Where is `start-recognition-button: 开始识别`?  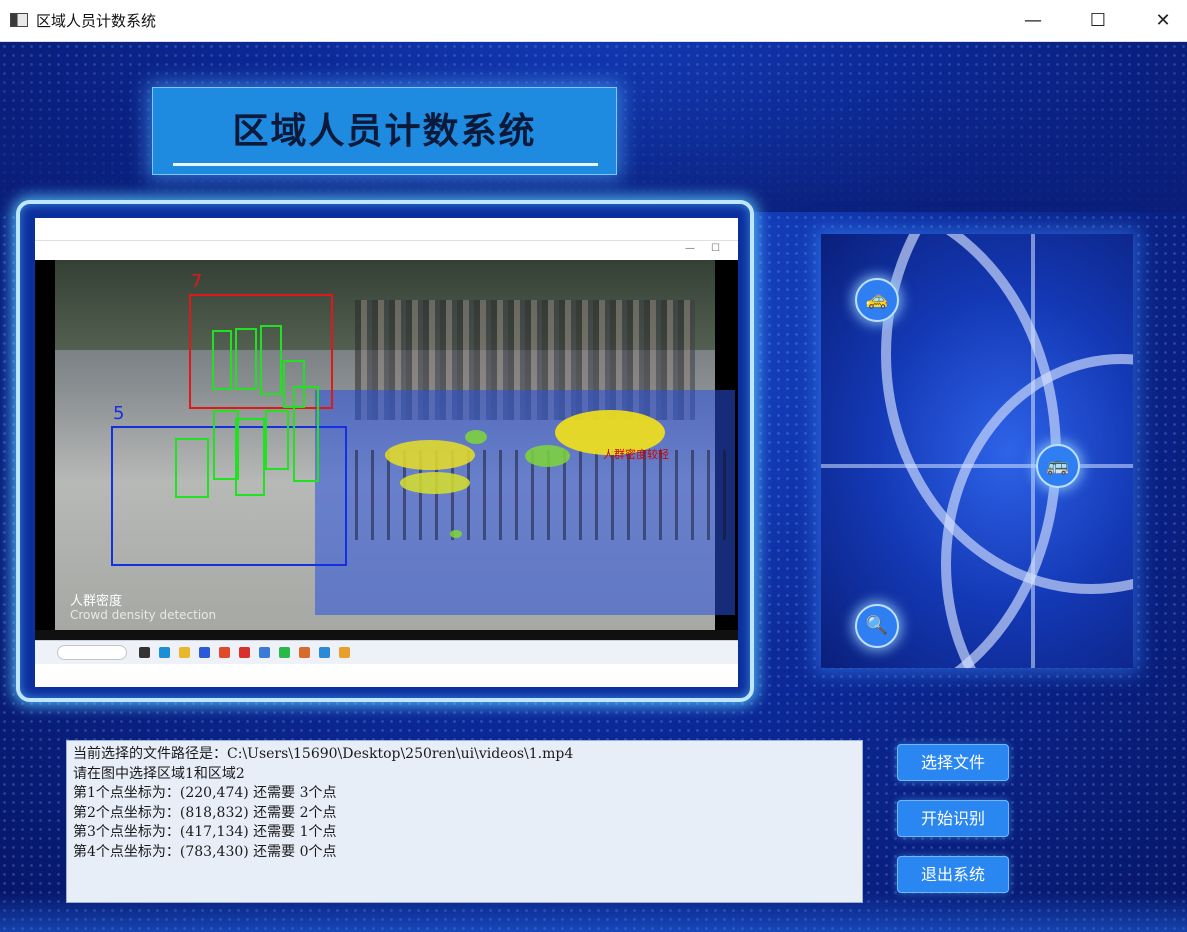
start-recognition-button: 开始识别 is located at coordinates (953, 818).